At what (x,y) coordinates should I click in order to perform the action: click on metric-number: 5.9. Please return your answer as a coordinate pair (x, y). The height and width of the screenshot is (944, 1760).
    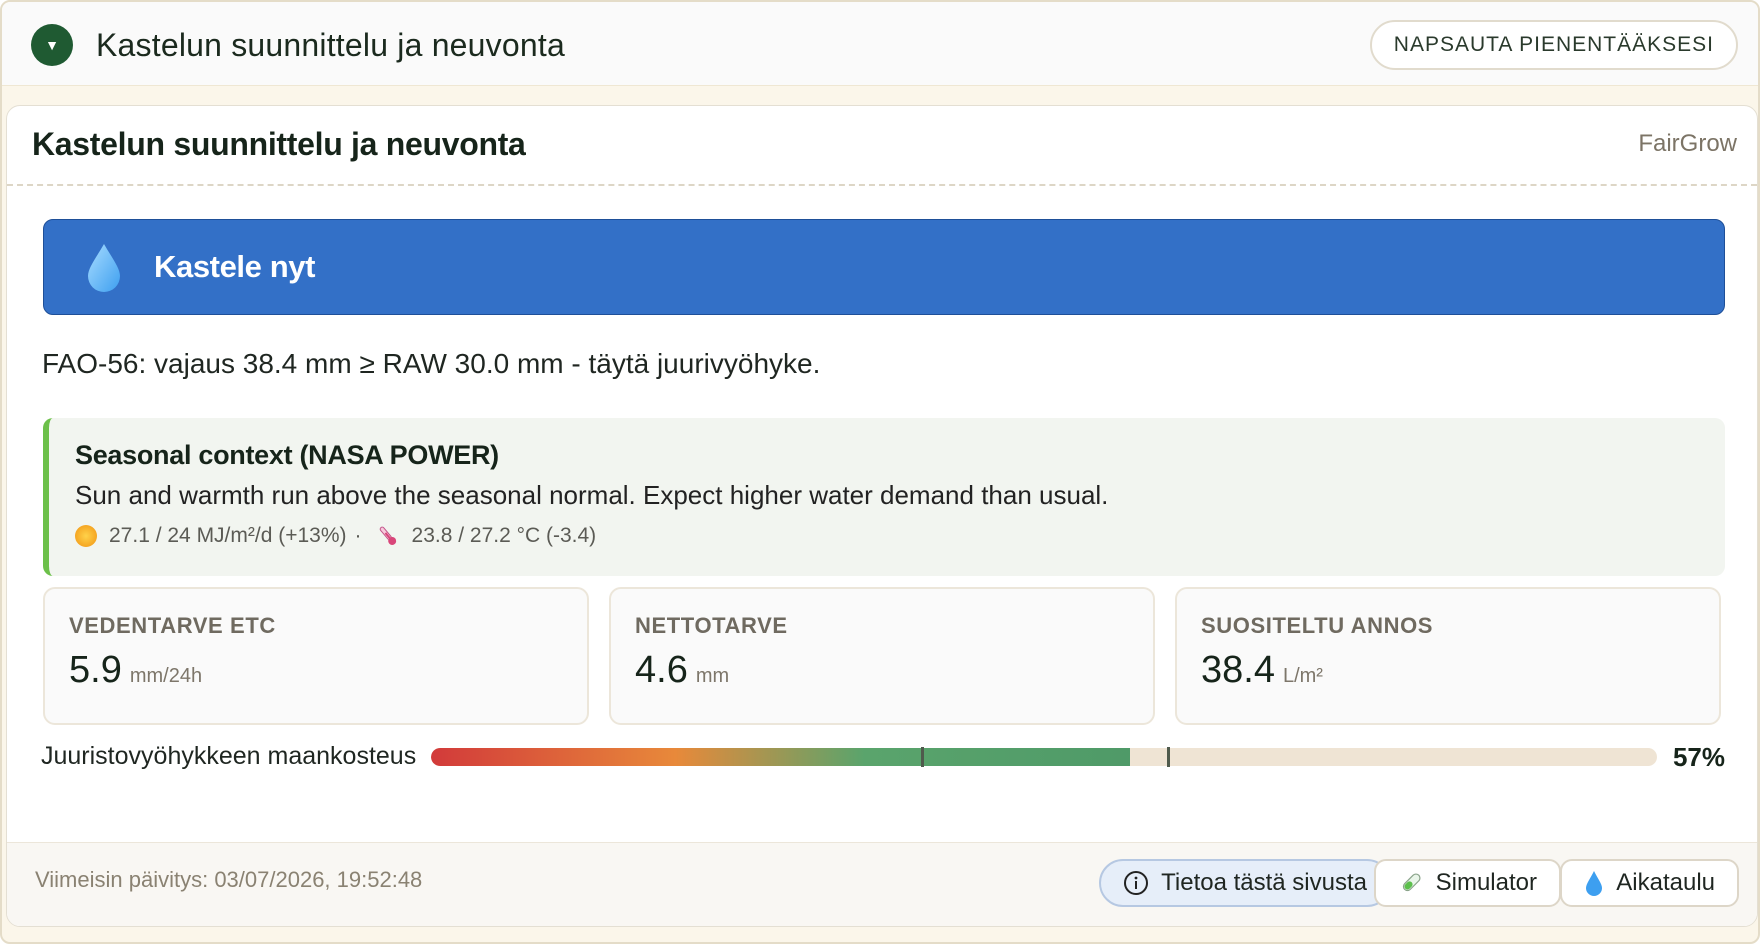
    Looking at the image, I should click on (95, 670).